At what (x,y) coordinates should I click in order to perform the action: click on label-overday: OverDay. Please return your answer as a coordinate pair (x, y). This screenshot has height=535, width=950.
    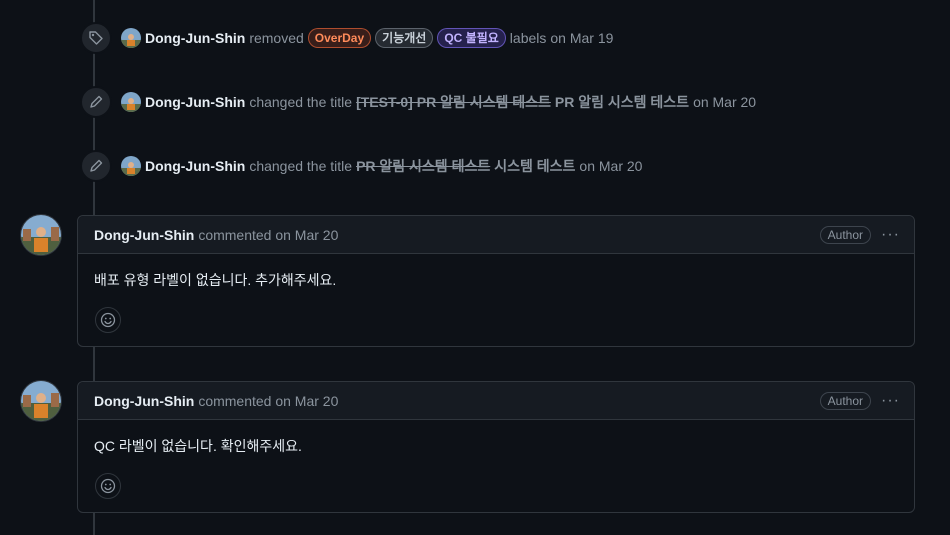
    Looking at the image, I should click on (339, 38).